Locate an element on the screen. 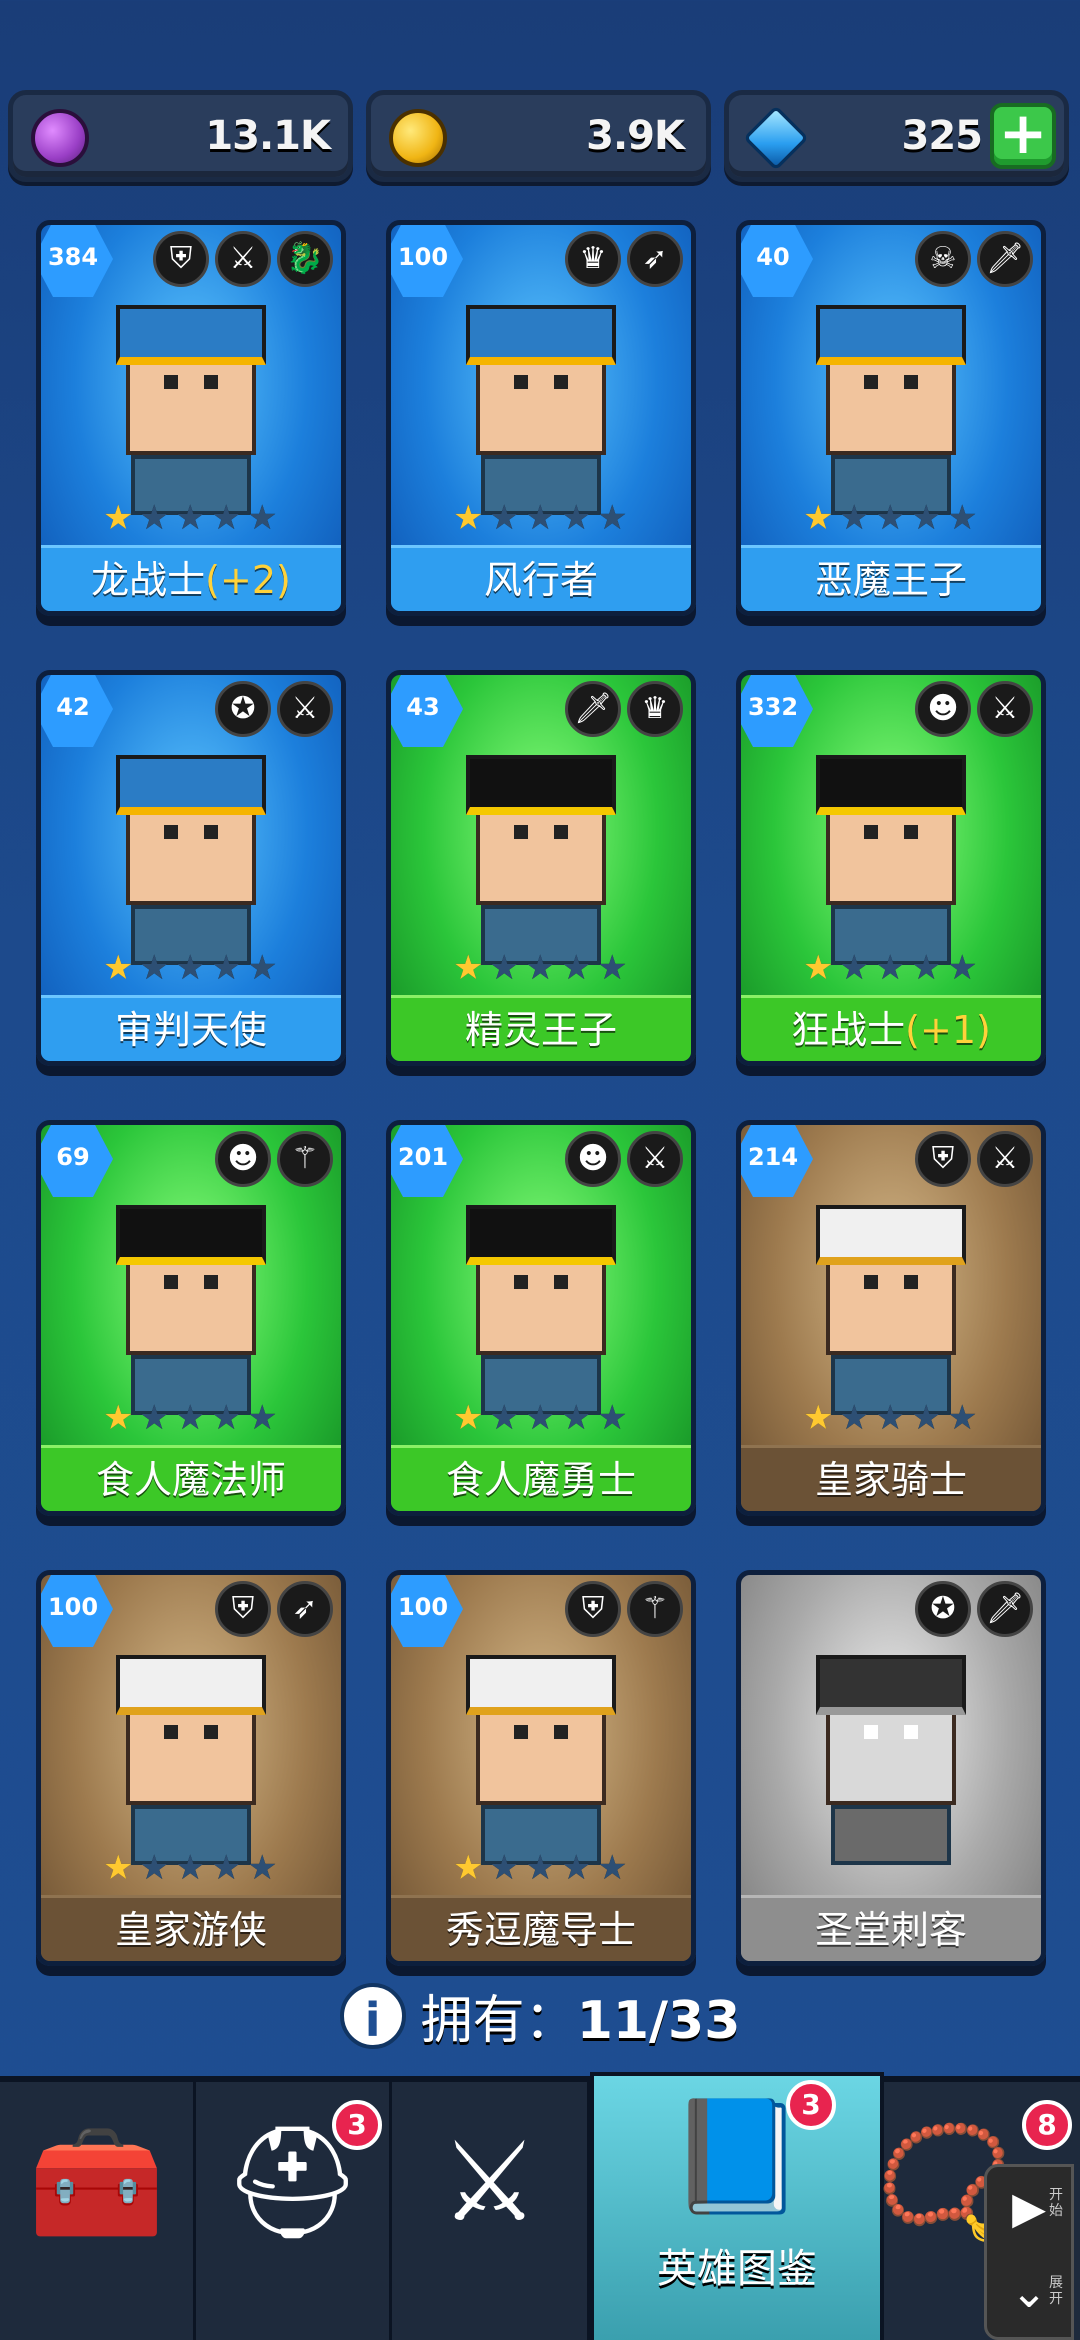  hero-card: 69 ☻ ⚚ ★ ★ ★ ★ ★ 食人魔法师 is located at coordinates (191, 1318).